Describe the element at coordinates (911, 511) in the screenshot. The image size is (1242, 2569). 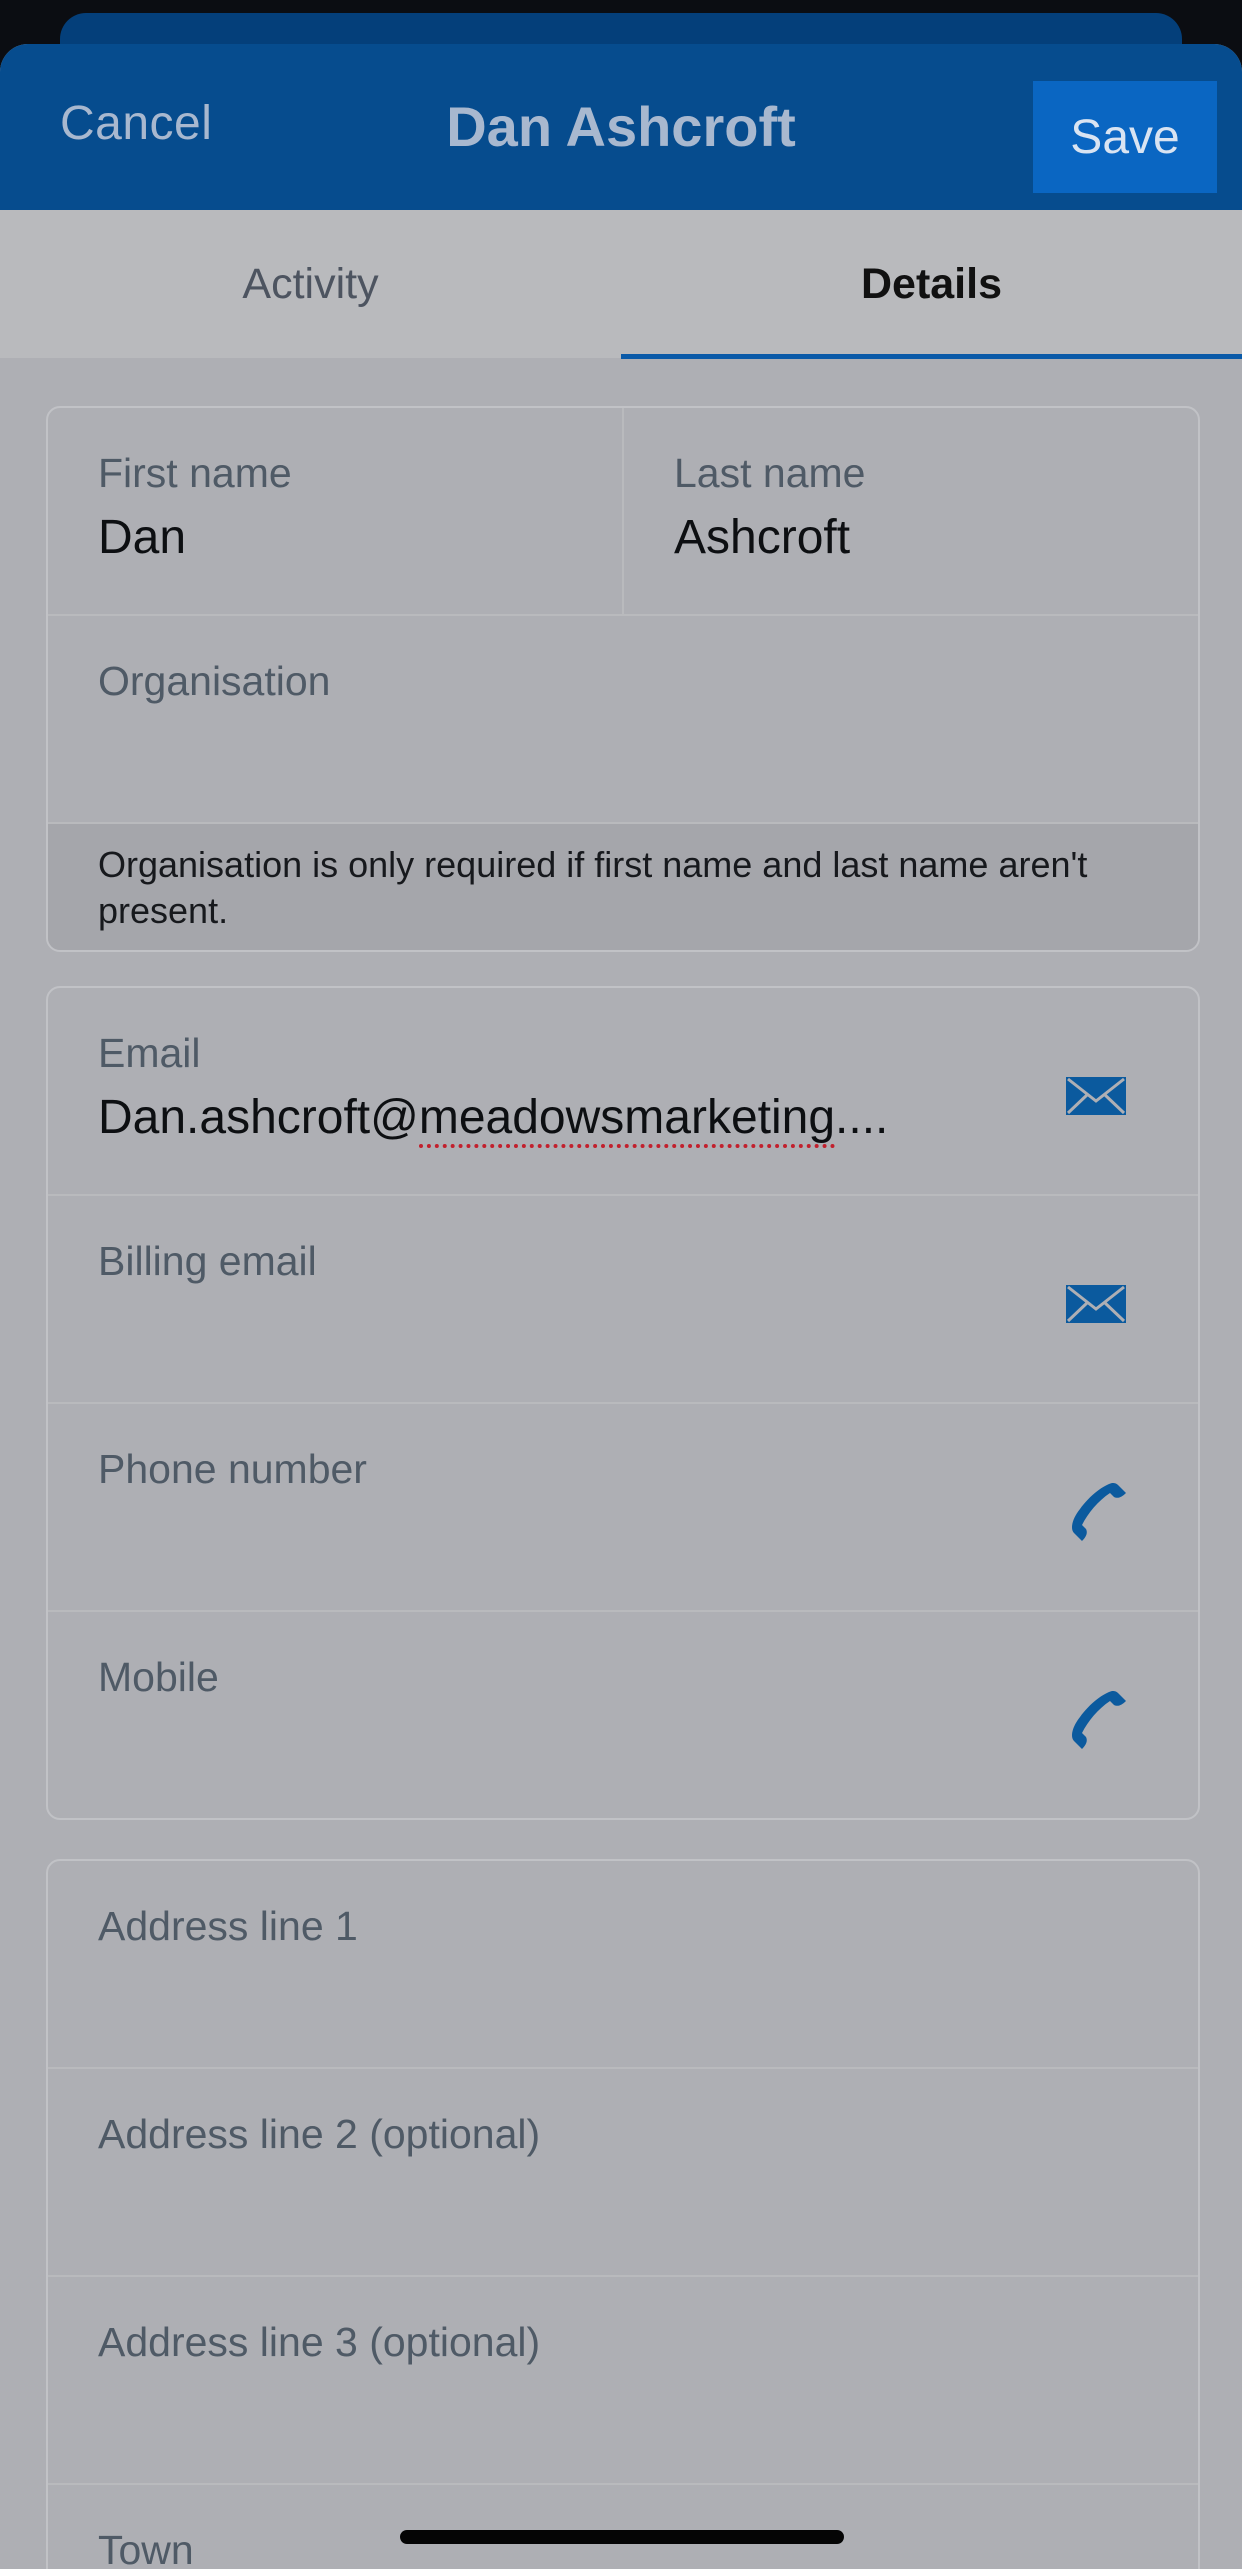
I see `last-name-field: Last name Ashcroft` at that location.